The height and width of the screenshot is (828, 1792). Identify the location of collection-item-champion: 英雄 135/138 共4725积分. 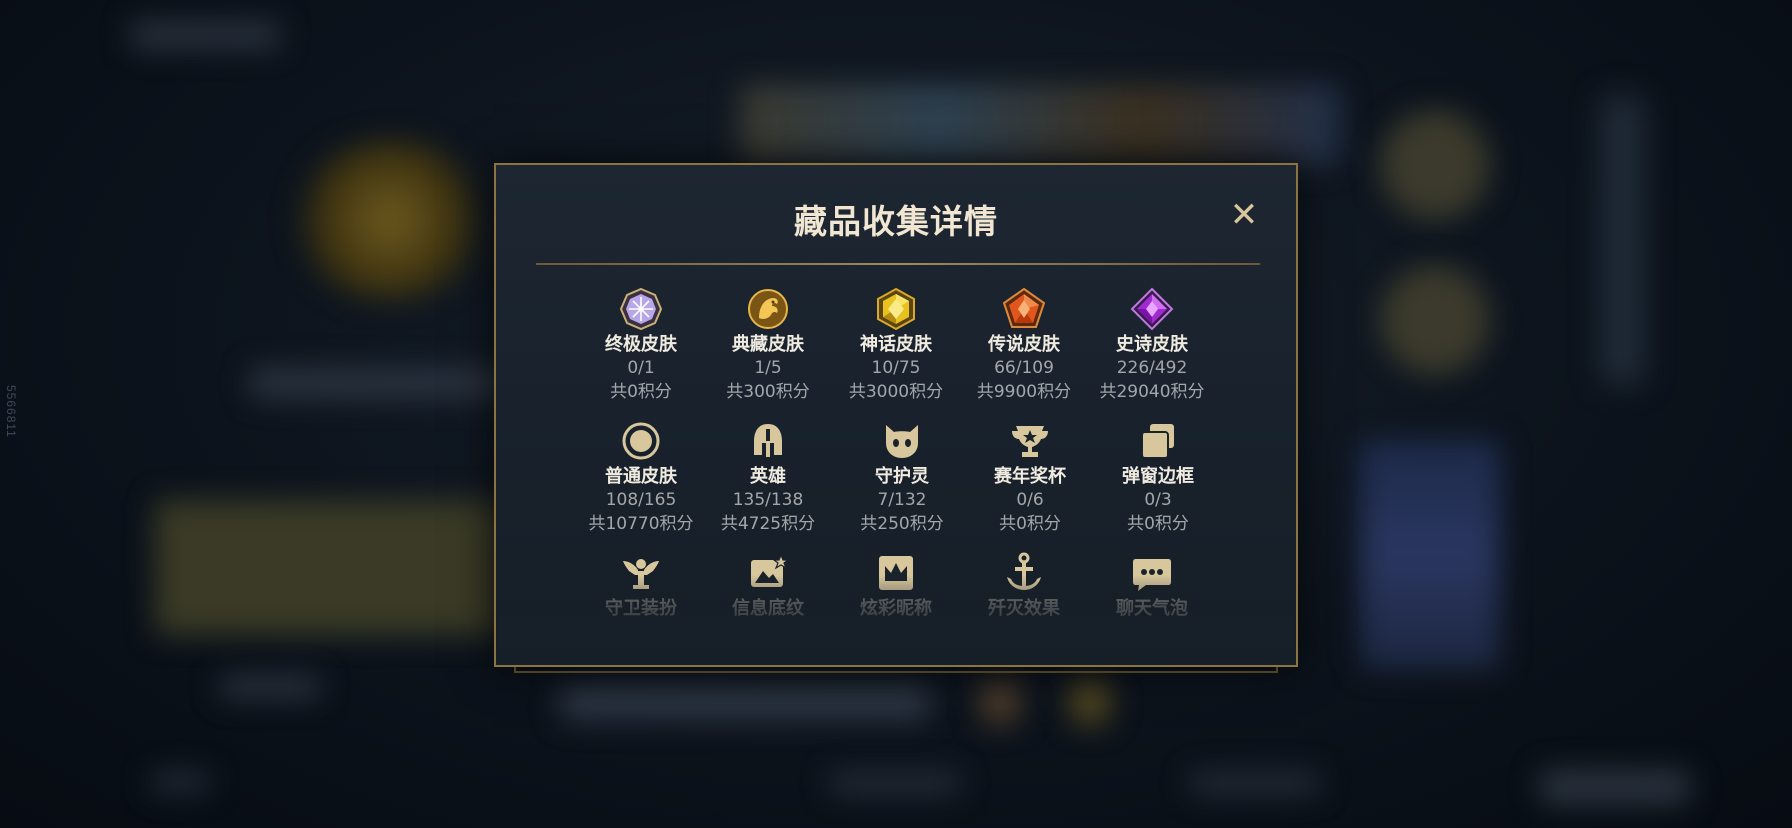
(768, 477).